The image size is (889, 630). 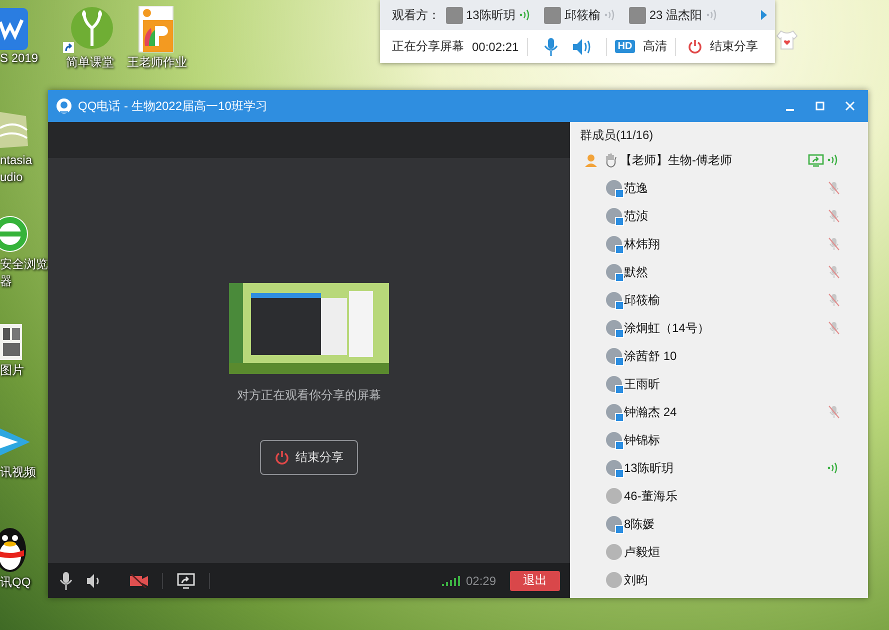 I want to click on member-name: 邱筱榆, so click(x=642, y=300).